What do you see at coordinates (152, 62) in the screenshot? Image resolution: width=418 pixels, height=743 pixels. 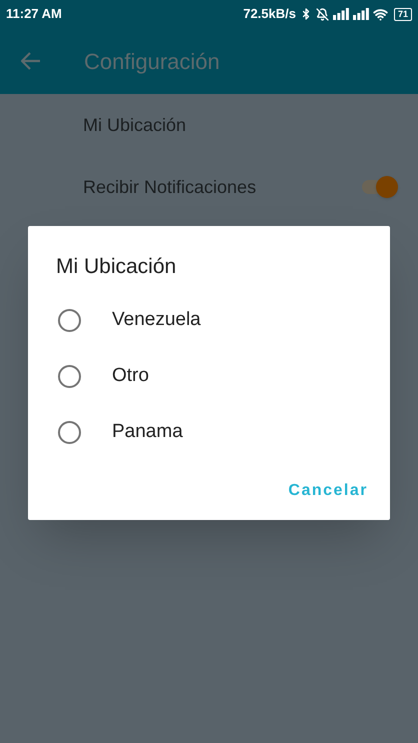 I see `page-title: Configuración` at bounding box center [152, 62].